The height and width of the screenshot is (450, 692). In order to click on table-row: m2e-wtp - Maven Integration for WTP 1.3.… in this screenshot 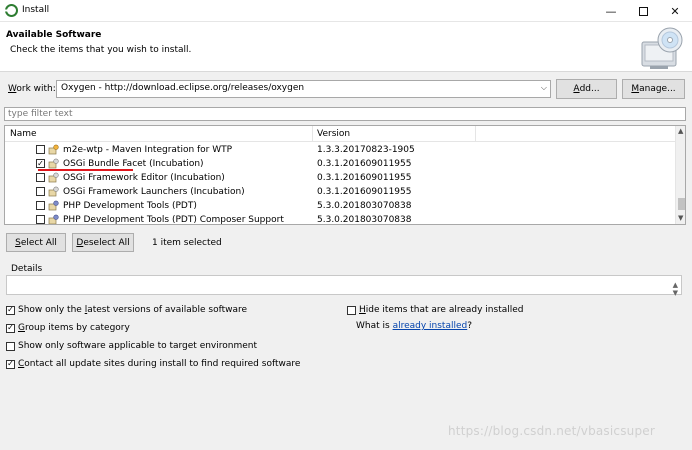, I will do `click(340, 150)`.